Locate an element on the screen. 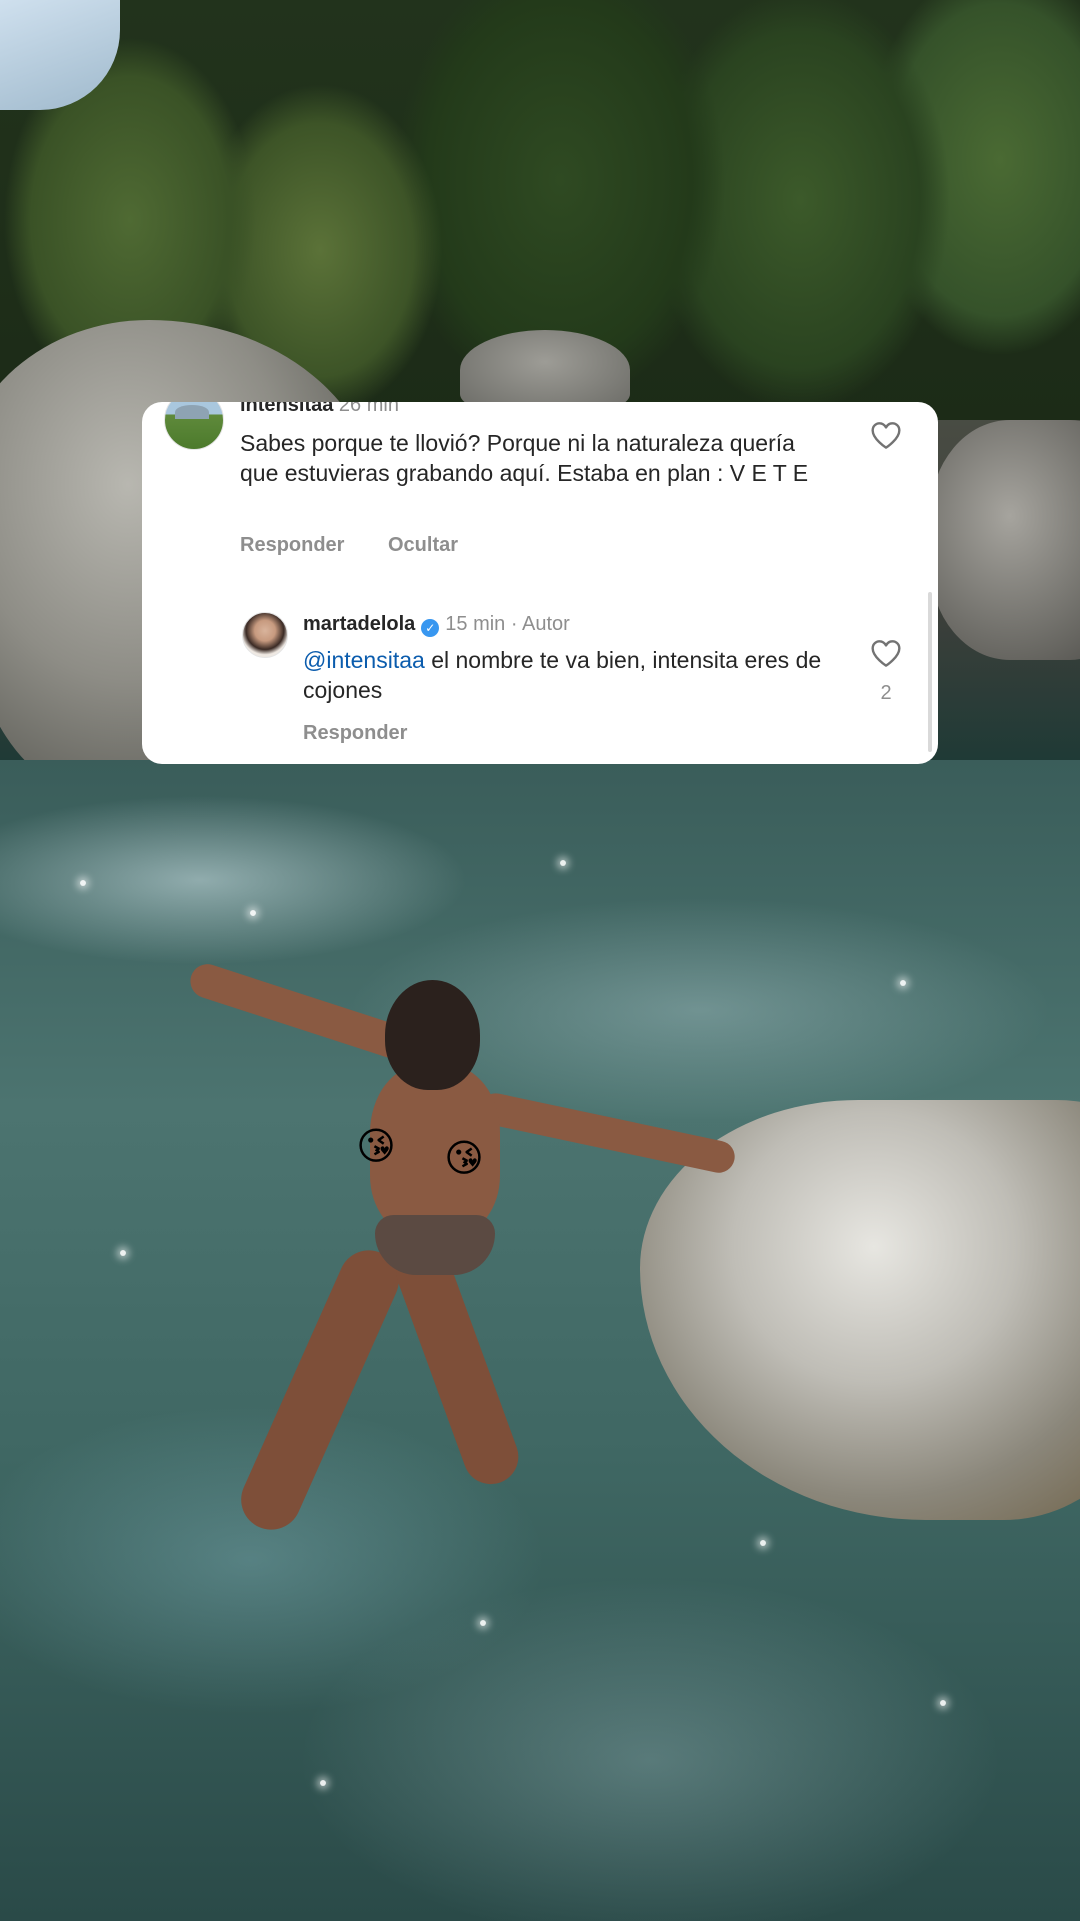  comment-meta: intensitaa 26 min is located at coordinates (319, 409).